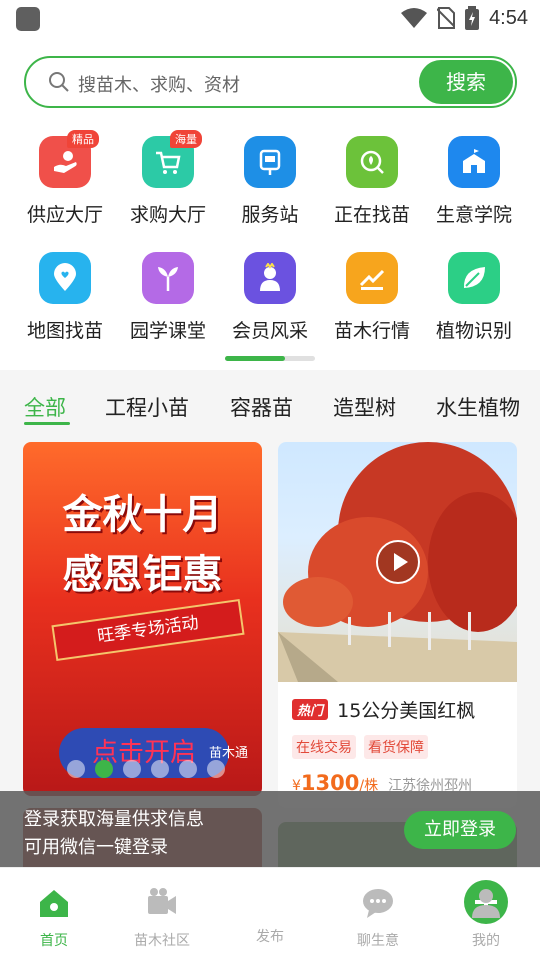 The height and width of the screenshot is (960, 540). What do you see at coordinates (270, 20) in the screenshot?
I see `status-bar: 4:54` at bounding box center [270, 20].